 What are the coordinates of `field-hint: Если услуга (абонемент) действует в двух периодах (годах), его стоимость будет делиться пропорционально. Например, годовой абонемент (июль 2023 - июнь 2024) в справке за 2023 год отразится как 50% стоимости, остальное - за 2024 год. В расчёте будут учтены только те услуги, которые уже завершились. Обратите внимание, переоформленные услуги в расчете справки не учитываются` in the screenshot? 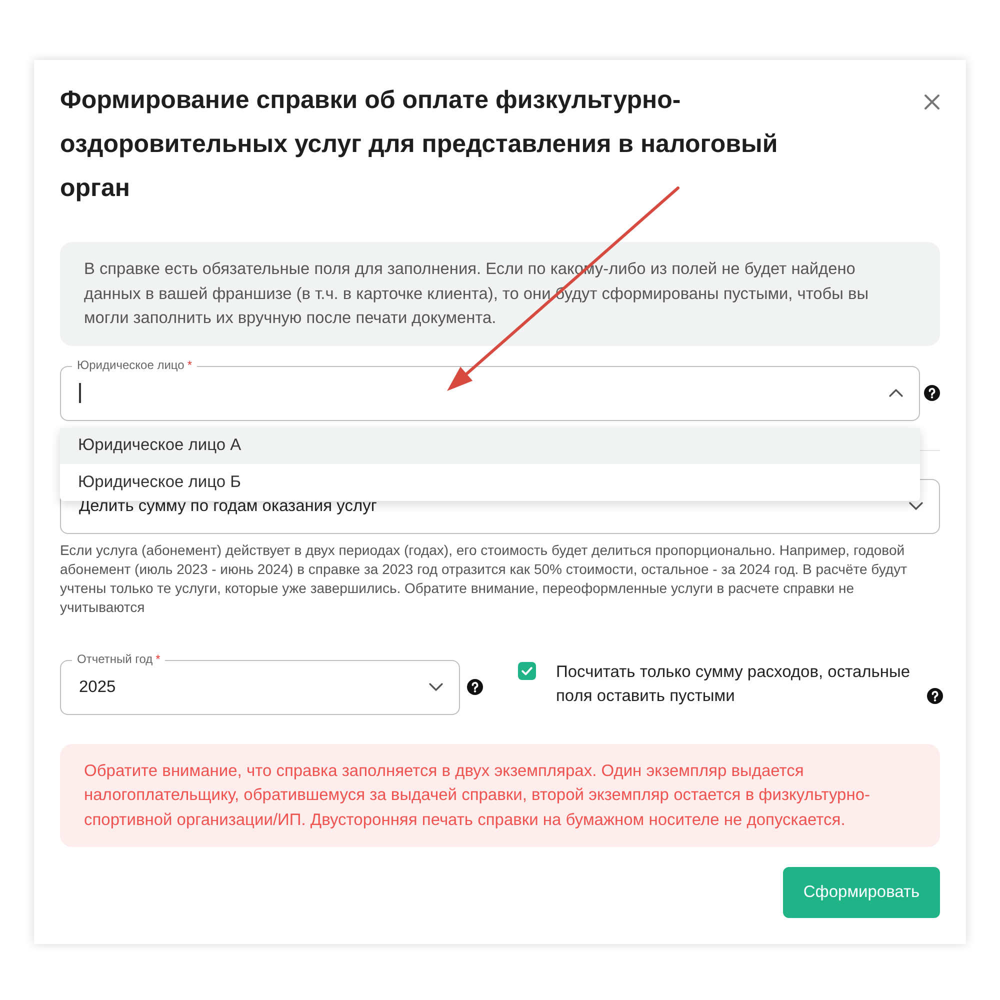 It's located at (484, 578).